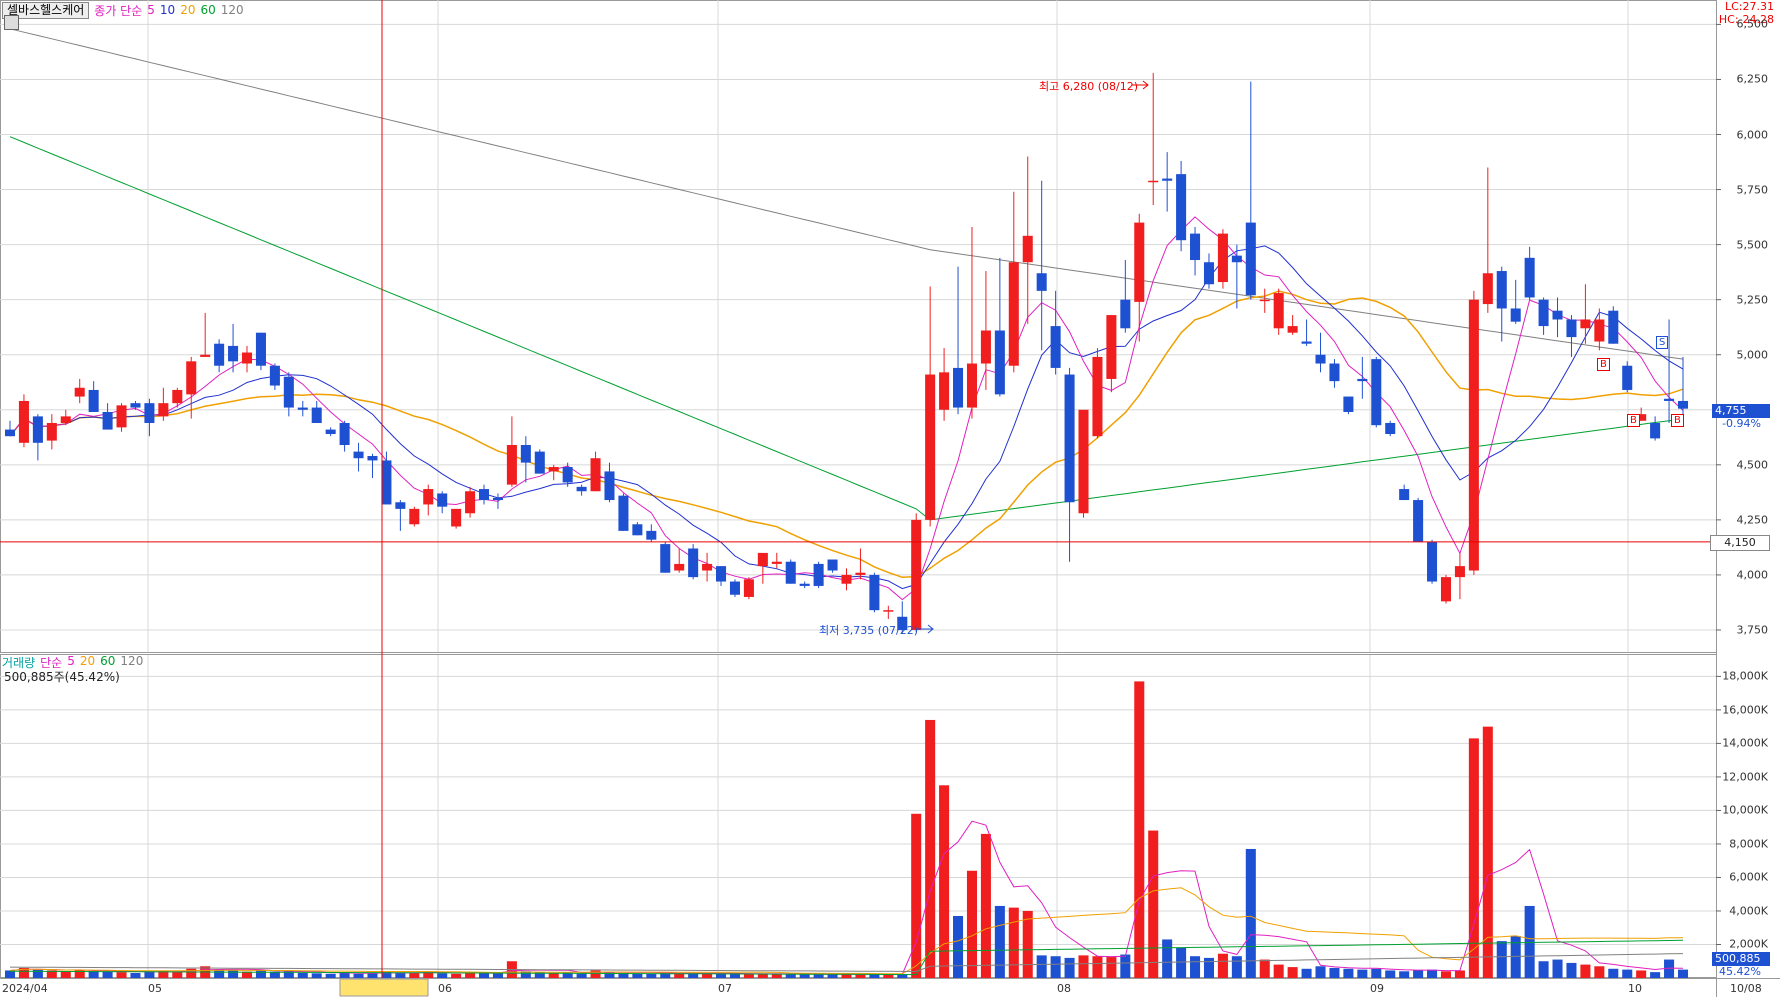 The width and height of the screenshot is (1780, 997). Describe the element at coordinates (1745, 777) in the screenshot. I see `volume-tick-label: 12,000K` at that location.